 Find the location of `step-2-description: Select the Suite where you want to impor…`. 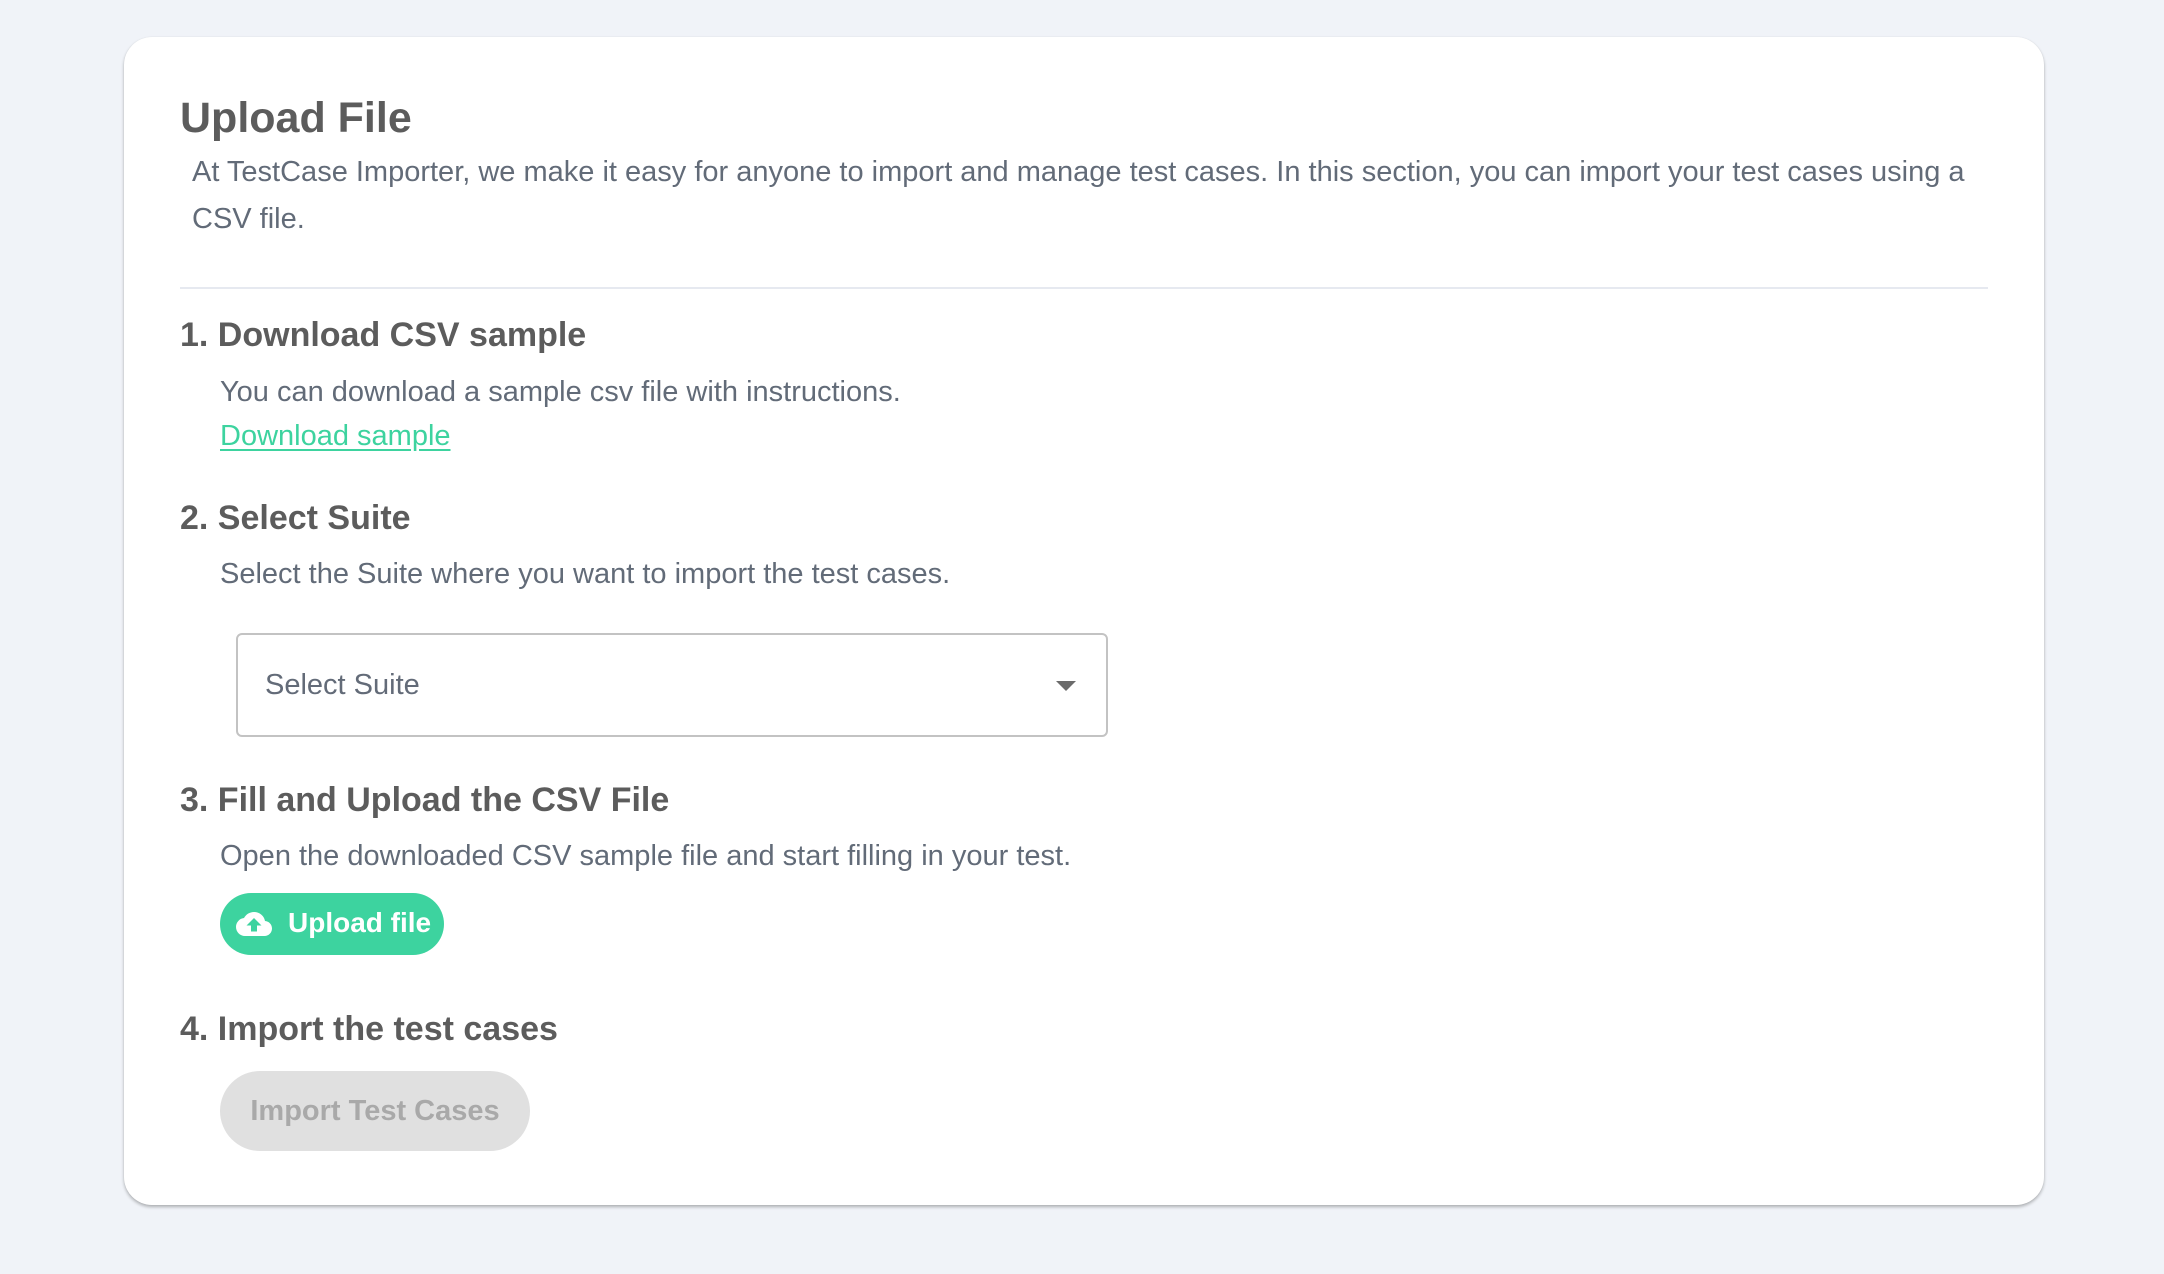

step-2-description: Select the Suite where you want to impor… is located at coordinates (585, 574).